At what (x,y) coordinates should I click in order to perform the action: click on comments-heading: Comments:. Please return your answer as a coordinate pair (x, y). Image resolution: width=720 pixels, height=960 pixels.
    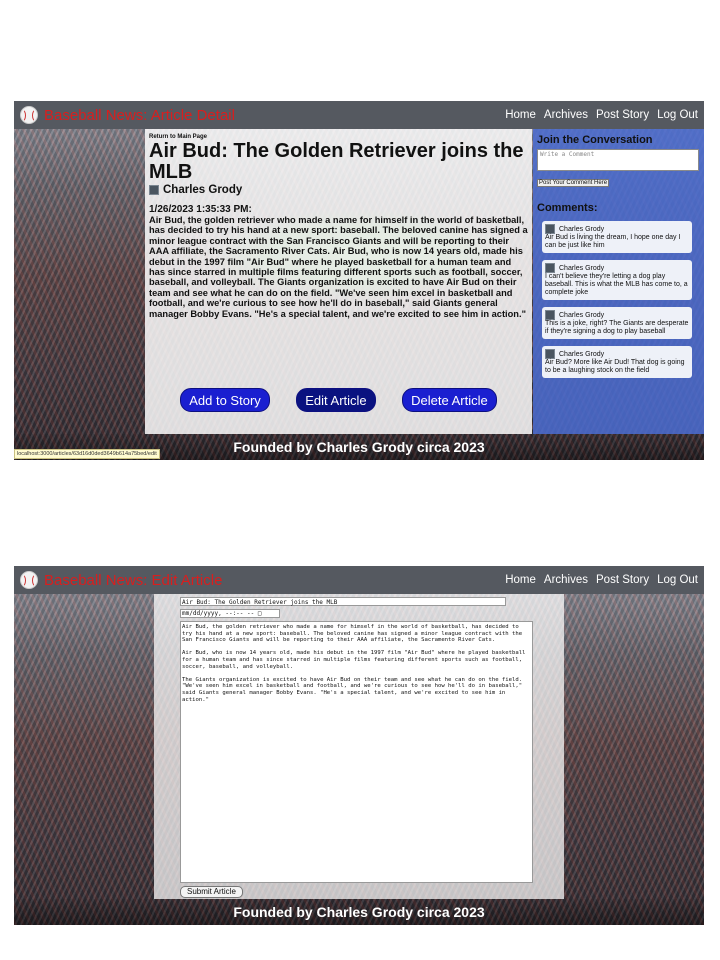
    Looking at the image, I should click on (567, 208).